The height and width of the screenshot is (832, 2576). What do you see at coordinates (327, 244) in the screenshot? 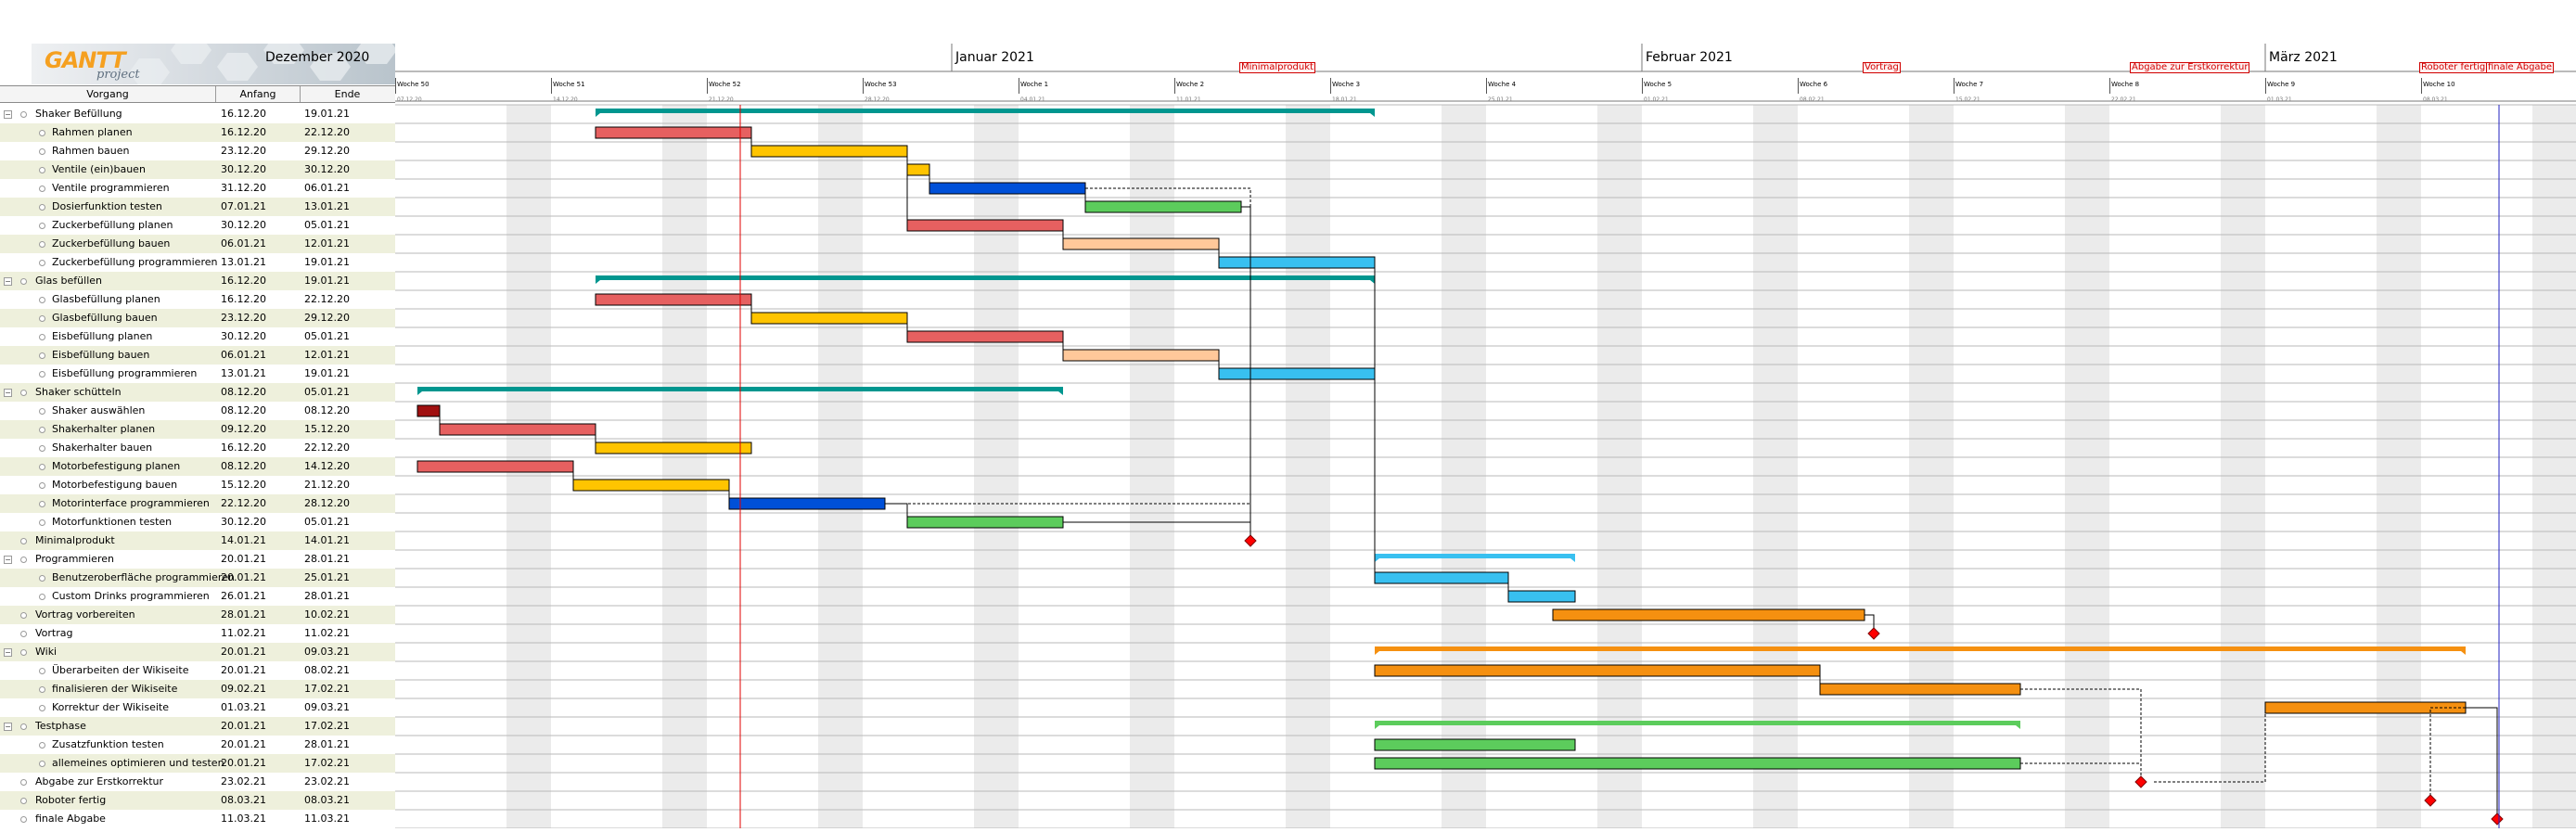
I see `task-end: 12.01.21` at bounding box center [327, 244].